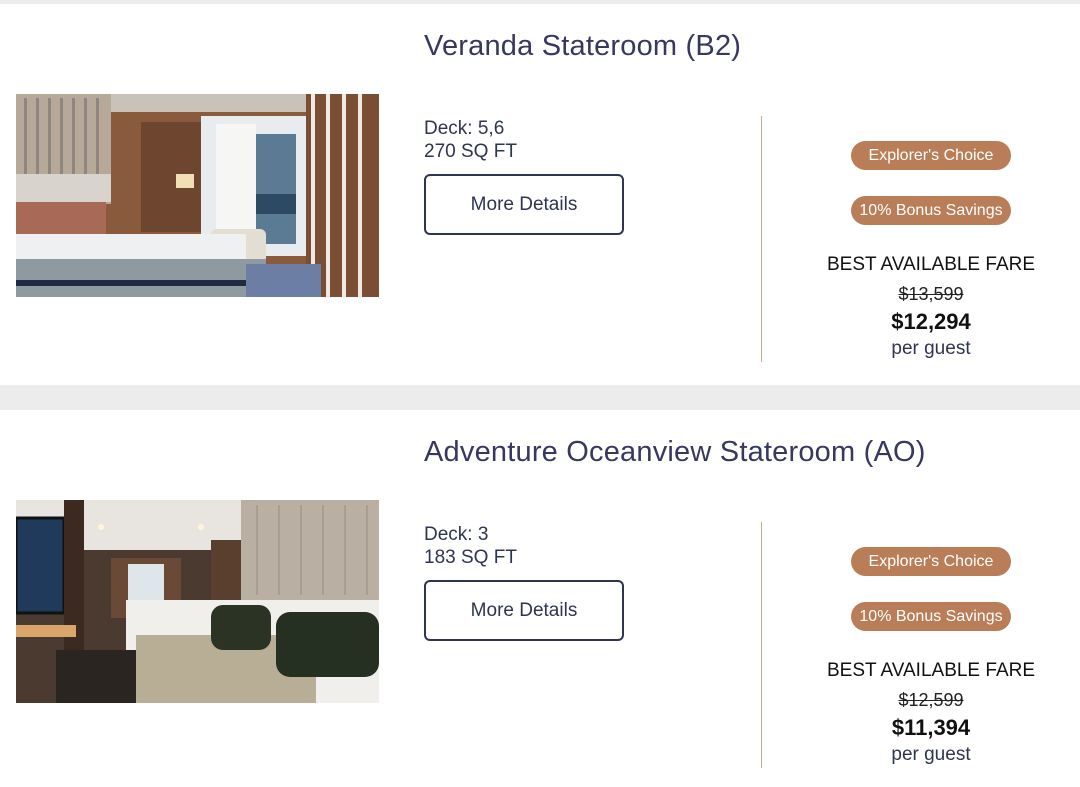 This screenshot has height=787, width=1080. I want to click on veranda-room-image, so click(197, 195).